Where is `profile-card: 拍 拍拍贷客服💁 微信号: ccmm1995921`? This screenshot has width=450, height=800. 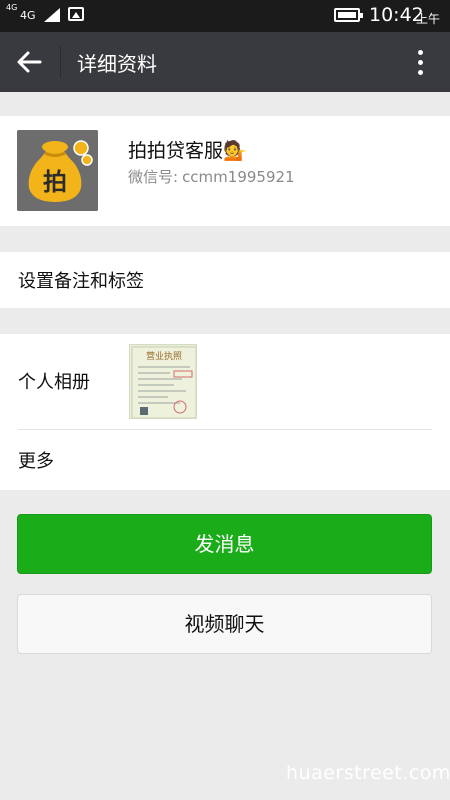 profile-card: 拍 拍拍贷客服💁 微信号: ccmm1995921 is located at coordinates (225, 171).